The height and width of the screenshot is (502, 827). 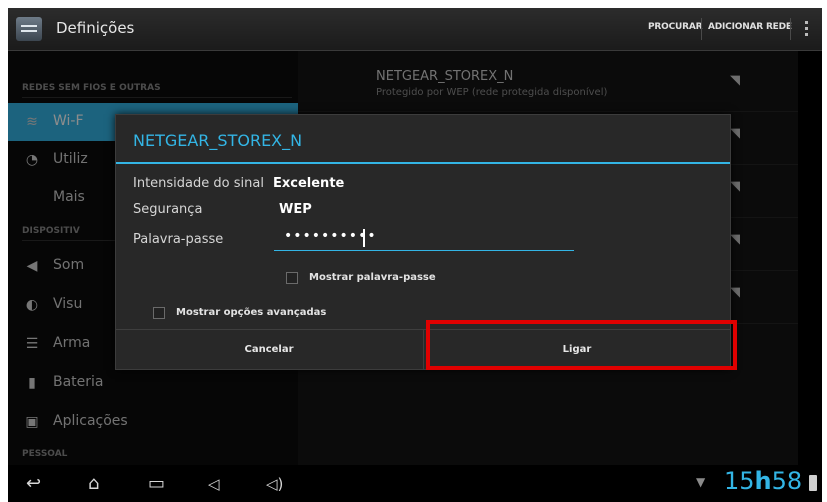 What do you see at coordinates (33, 483) in the screenshot?
I see `back-icon: ↩` at bounding box center [33, 483].